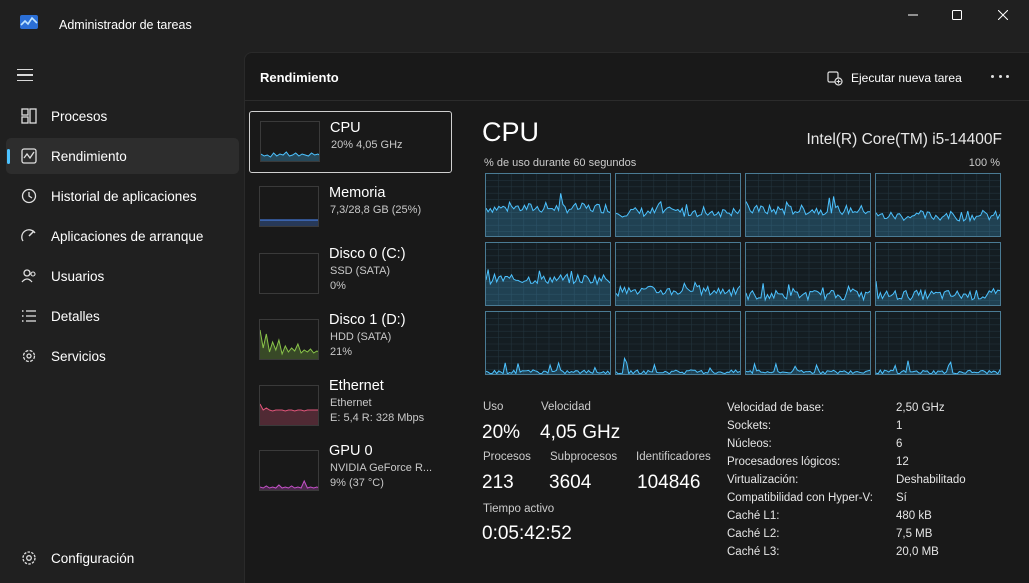 This screenshot has height=583, width=1029. What do you see at coordinates (753, 516) in the screenshot?
I see `spec-label: Caché L1:` at bounding box center [753, 516].